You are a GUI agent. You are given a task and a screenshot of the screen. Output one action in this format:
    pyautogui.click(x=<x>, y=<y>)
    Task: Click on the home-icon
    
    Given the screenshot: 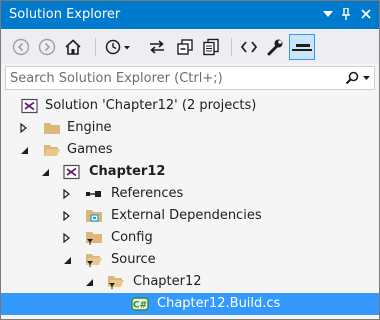 What is the action you would take?
    pyautogui.click(x=73, y=47)
    